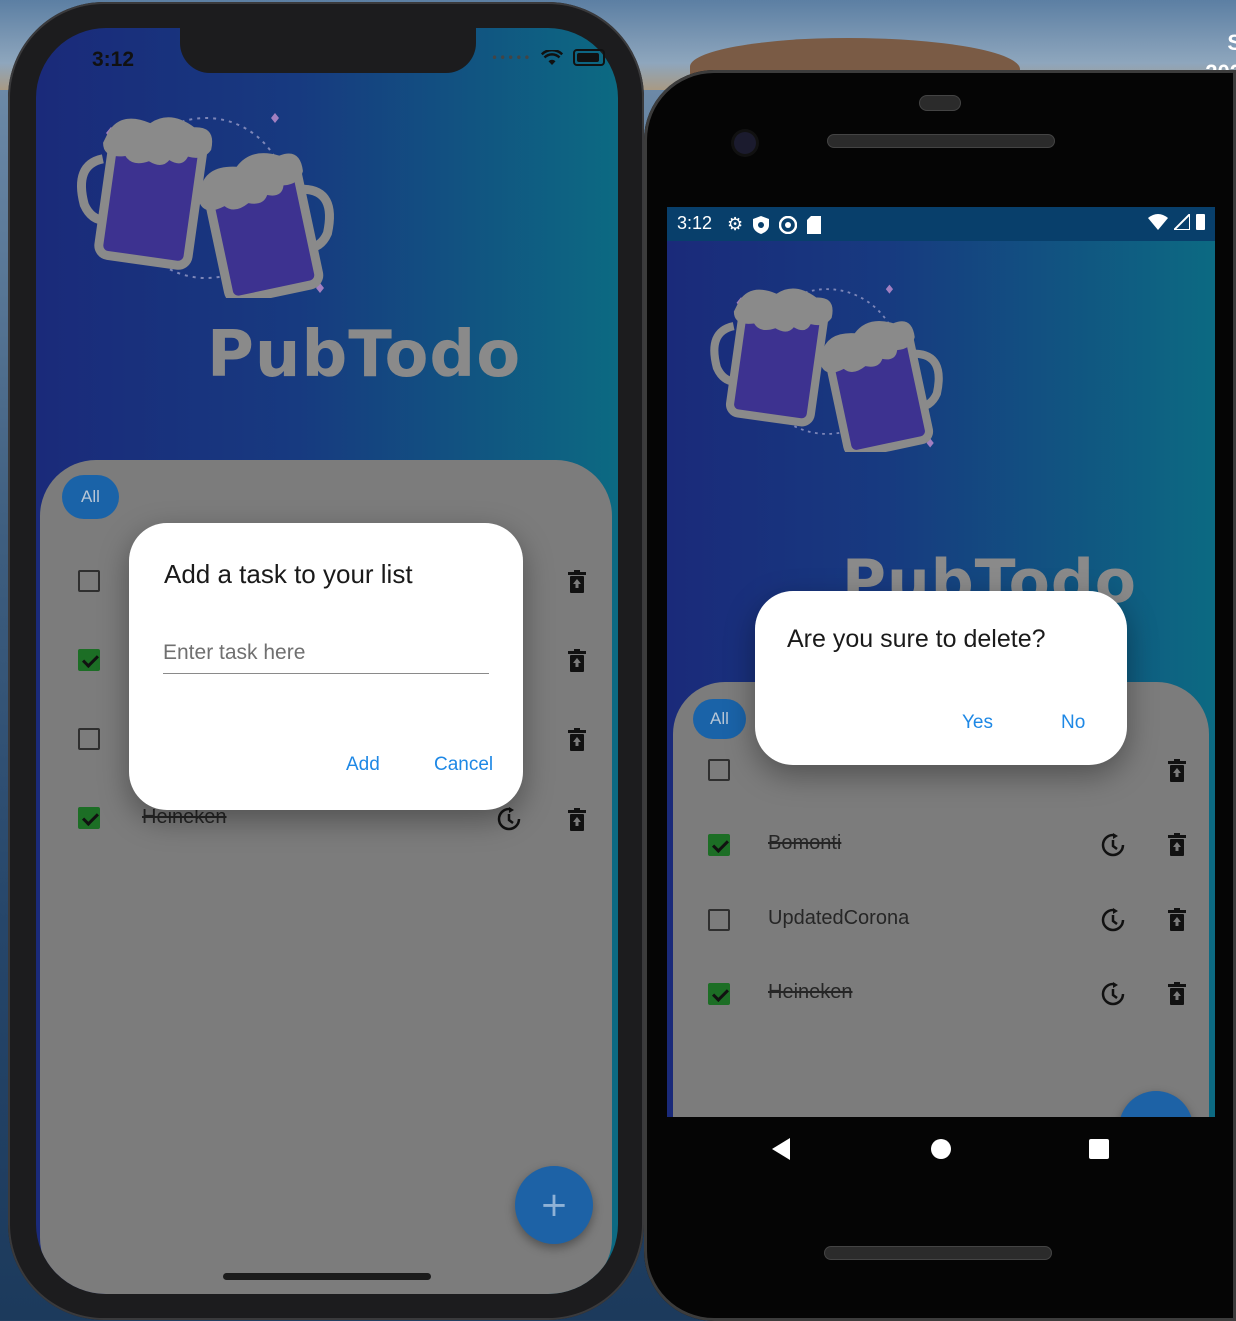  I want to click on shield-icon, so click(761, 224).